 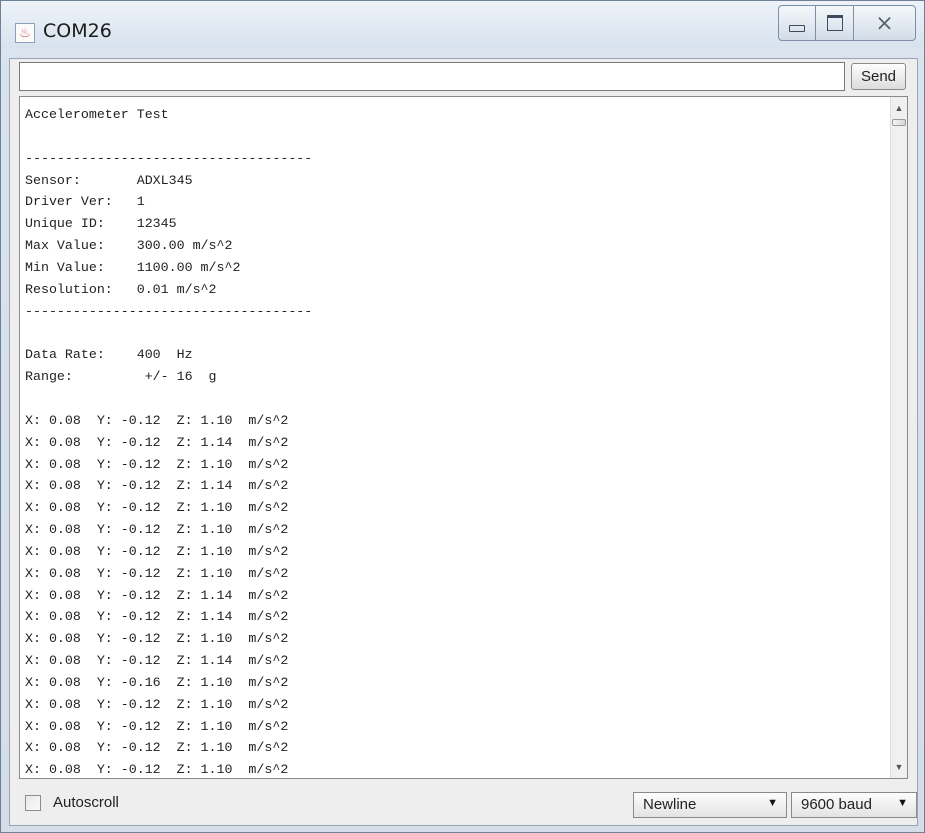 I want to click on caption-buttons: ⨯, so click(x=847, y=23).